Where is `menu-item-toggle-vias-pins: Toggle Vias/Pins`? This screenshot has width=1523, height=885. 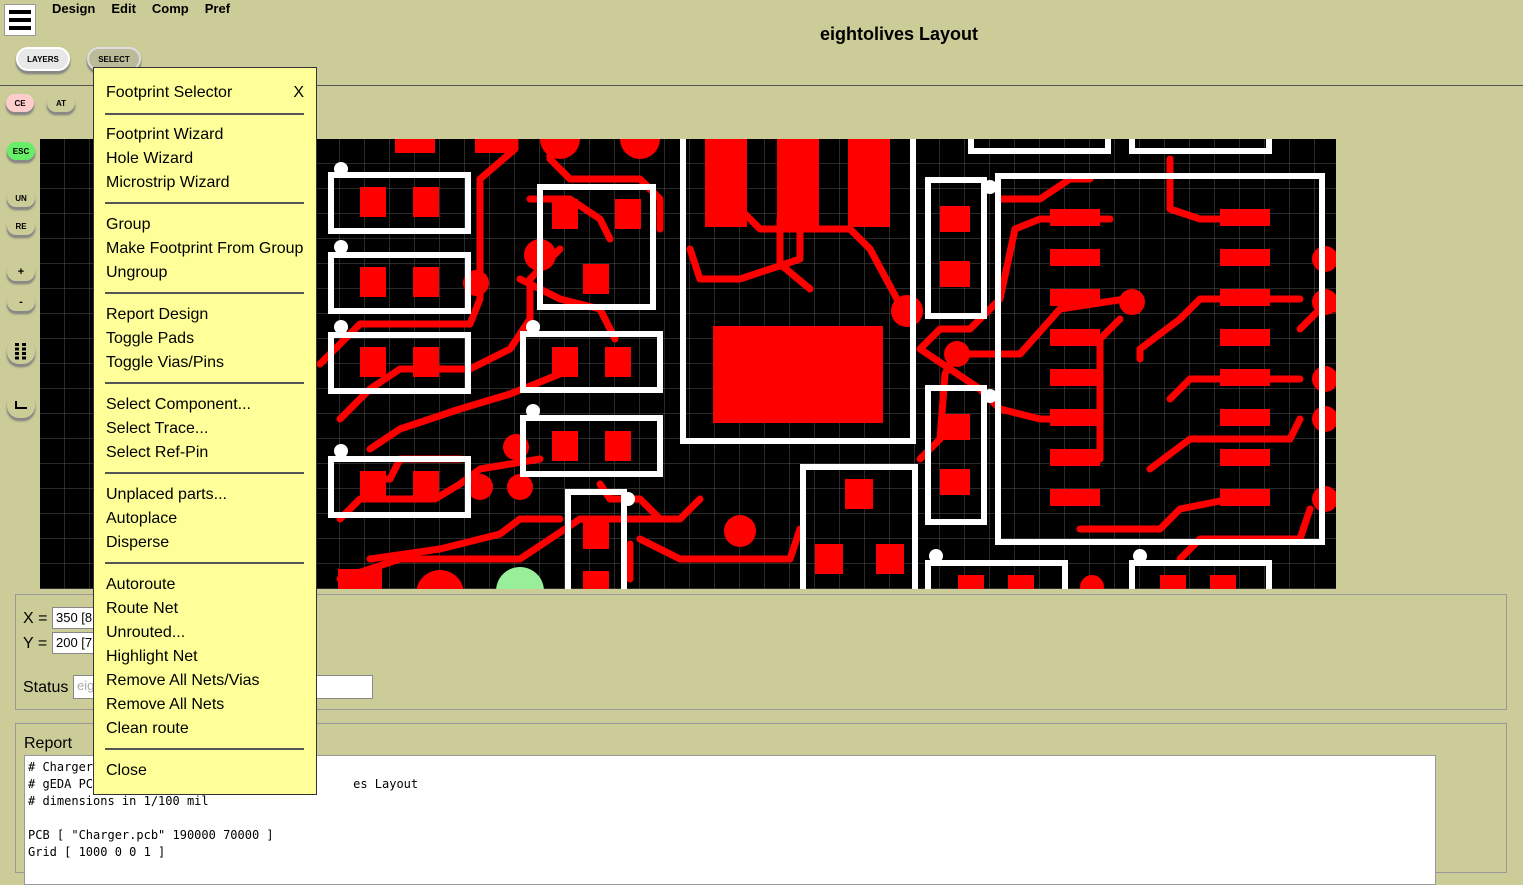
menu-item-toggle-vias-pins: Toggle Vias/Pins is located at coordinates (165, 363).